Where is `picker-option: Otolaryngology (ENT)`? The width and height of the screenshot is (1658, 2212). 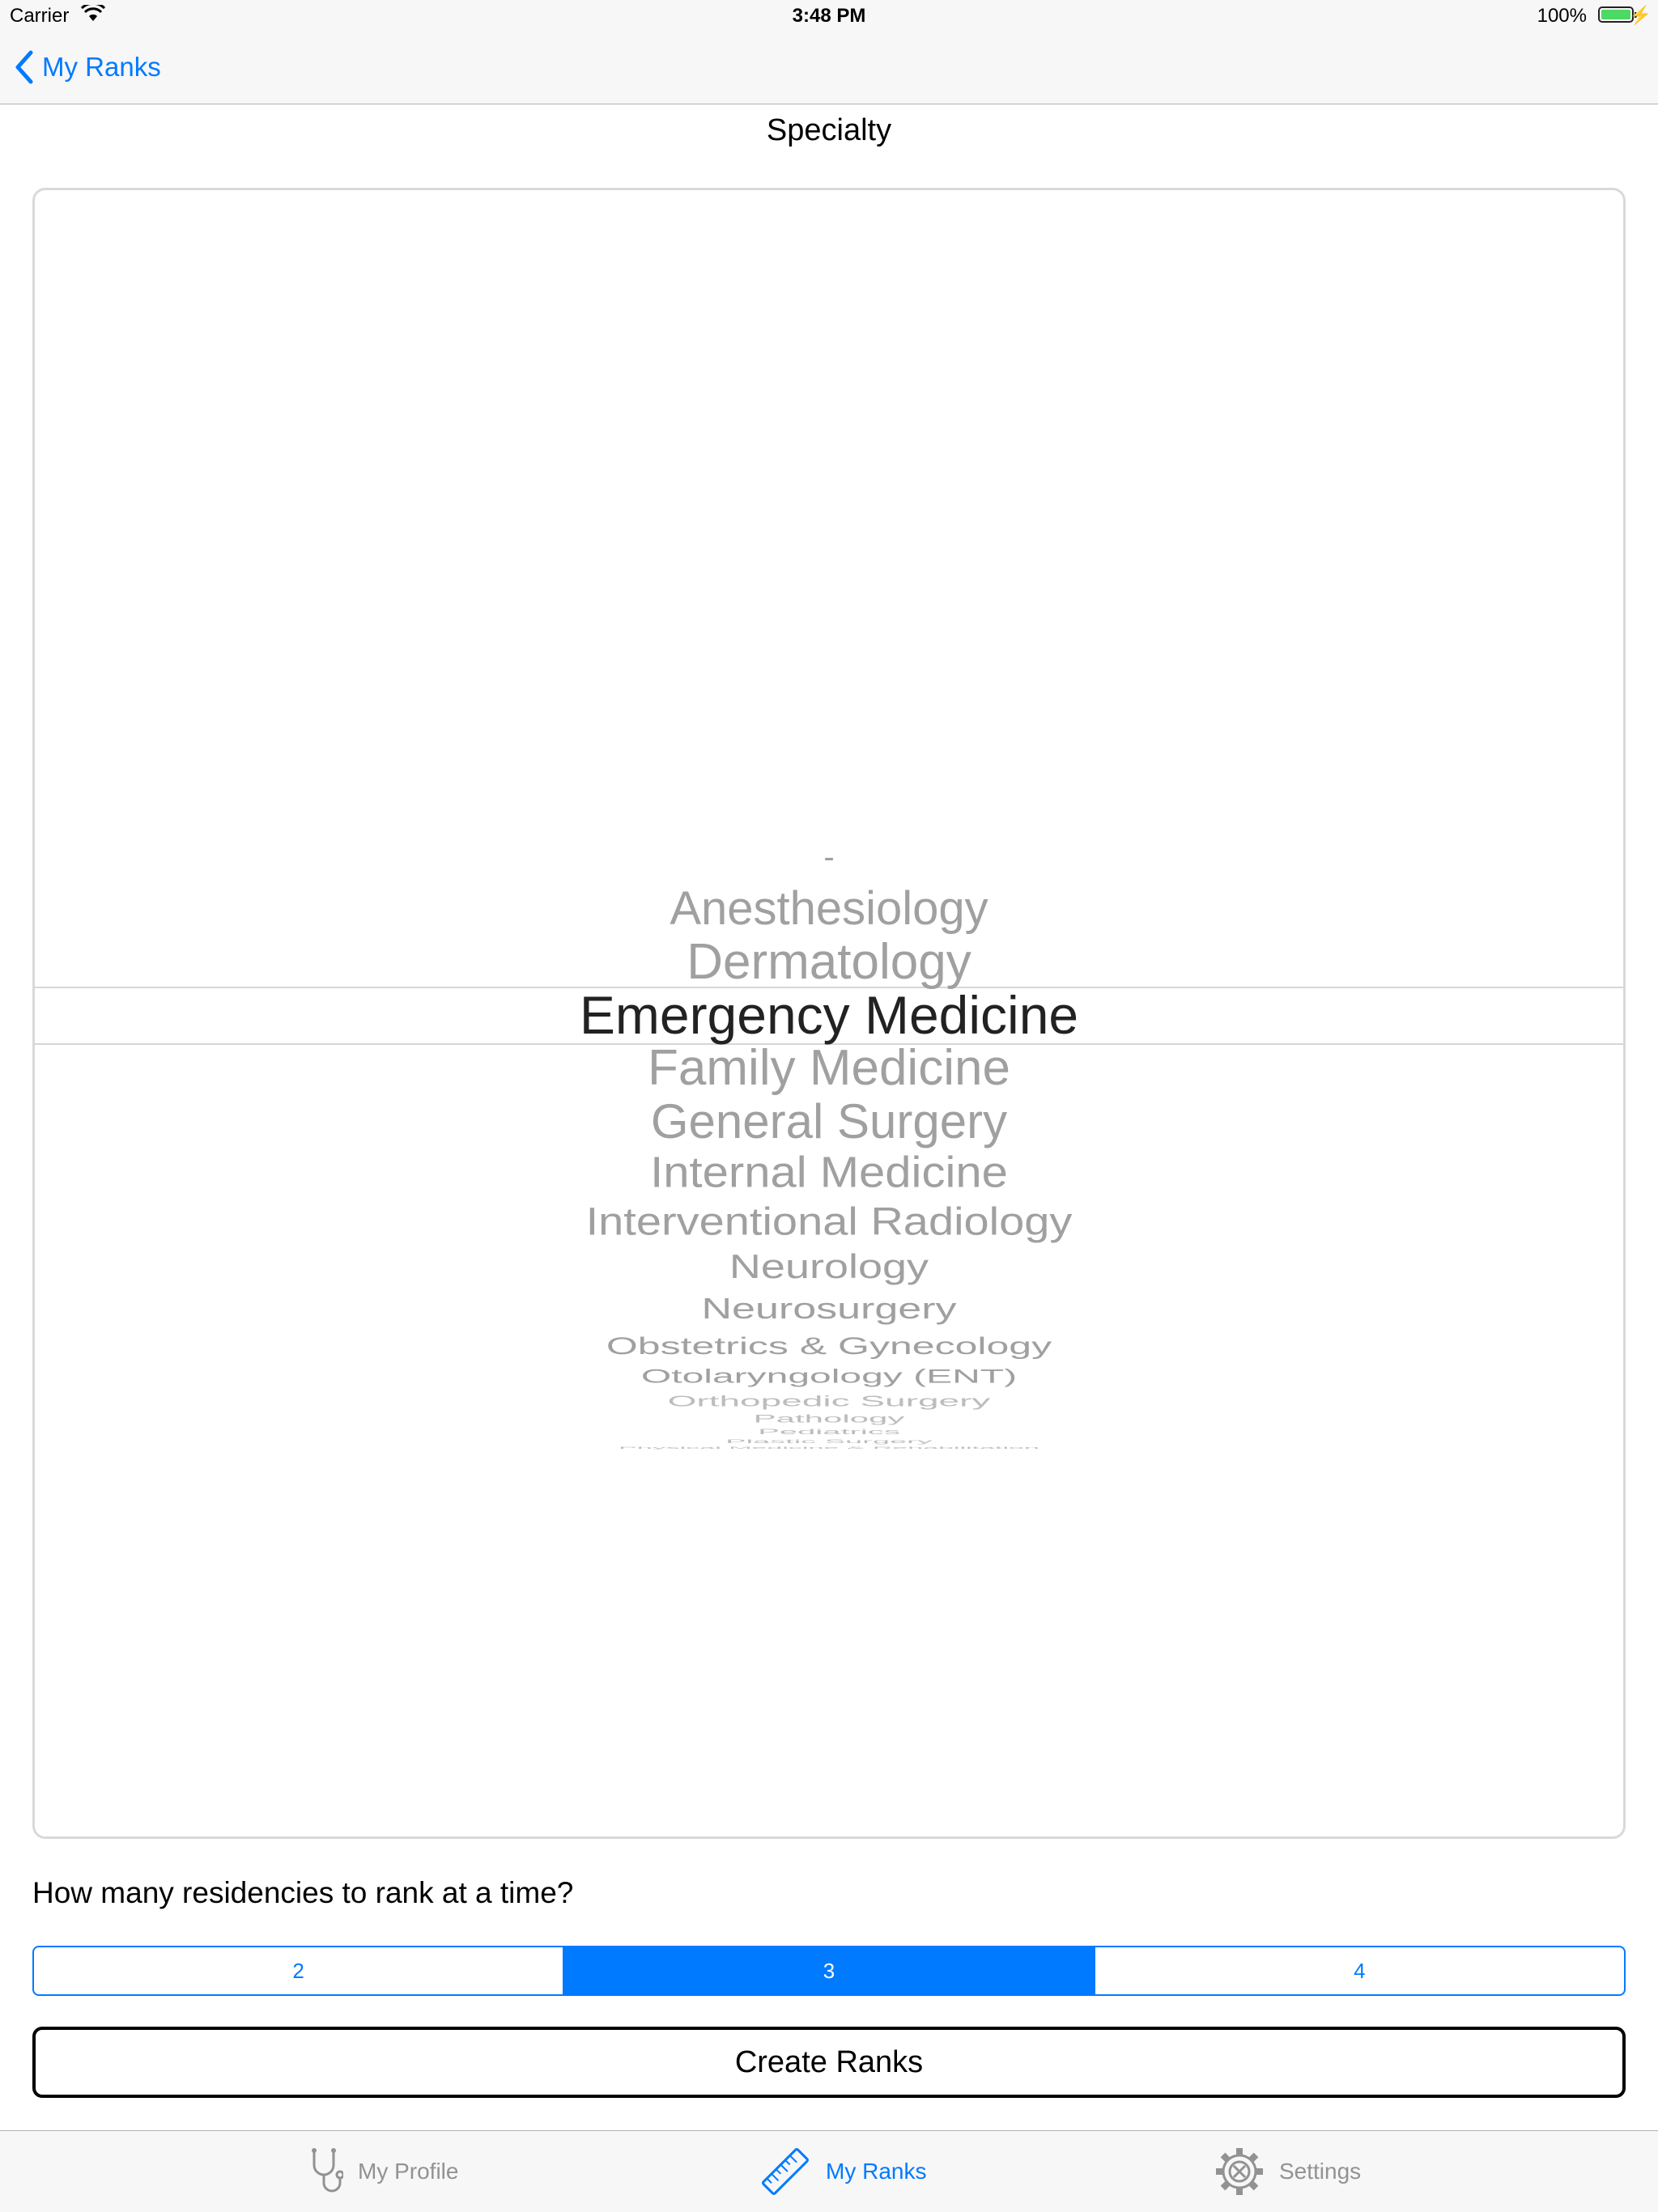
picker-option: Otolaryngology (ENT) is located at coordinates (829, 1376).